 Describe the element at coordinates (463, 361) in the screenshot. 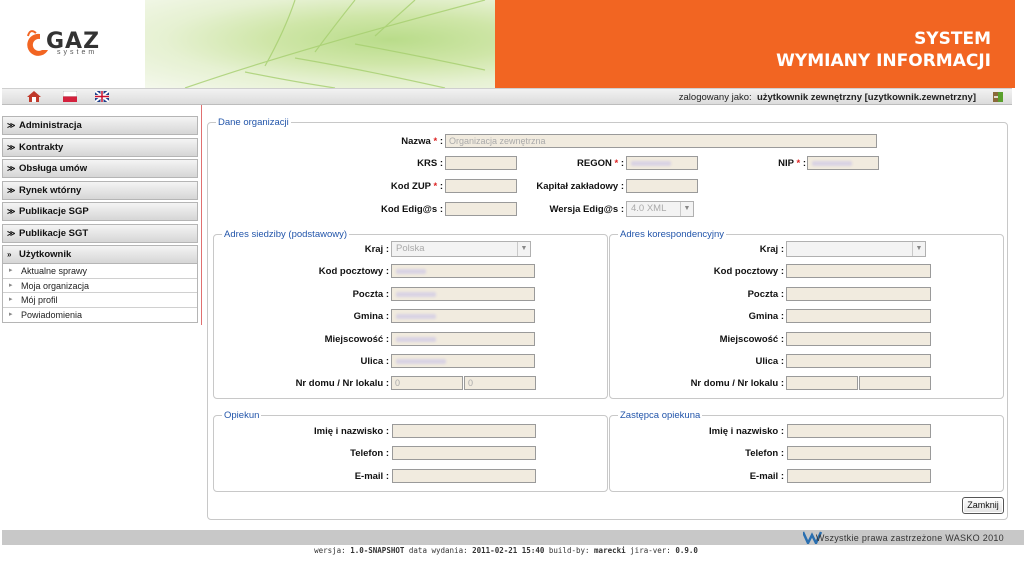

I see `ulica-field` at that location.